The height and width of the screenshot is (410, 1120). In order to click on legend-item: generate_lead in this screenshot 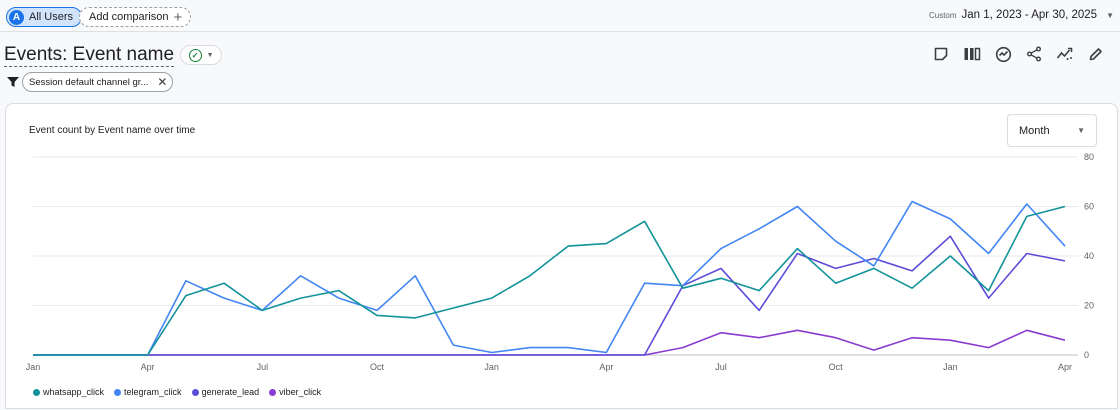, I will do `click(225, 392)`.